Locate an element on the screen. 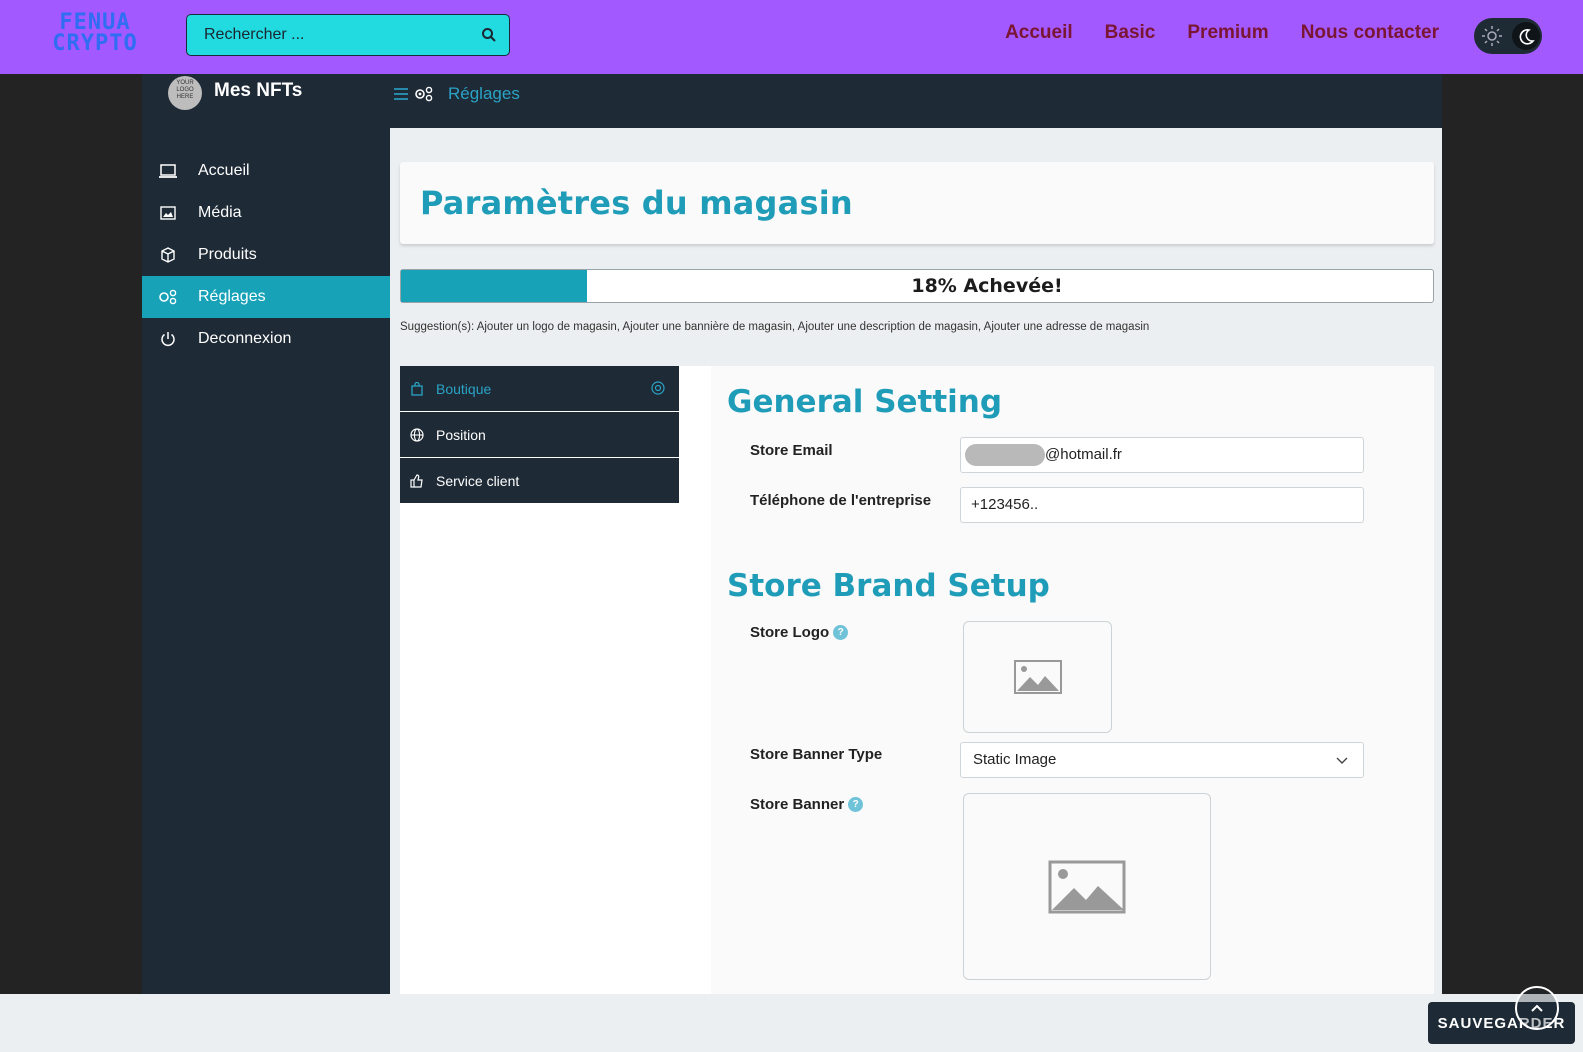 This screenshot has height=1052, width=1583. store-banner-label: Store Banner ? is located at coordinates (807, 804).